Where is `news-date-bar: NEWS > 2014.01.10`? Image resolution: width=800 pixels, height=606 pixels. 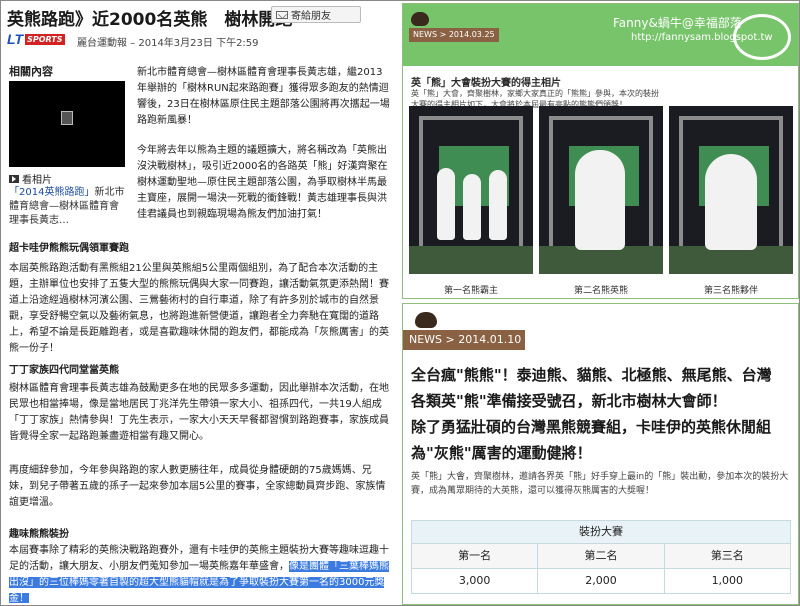 news-date-bar: NEWS > 2014.01.10 is located at coordinates (464, 340).